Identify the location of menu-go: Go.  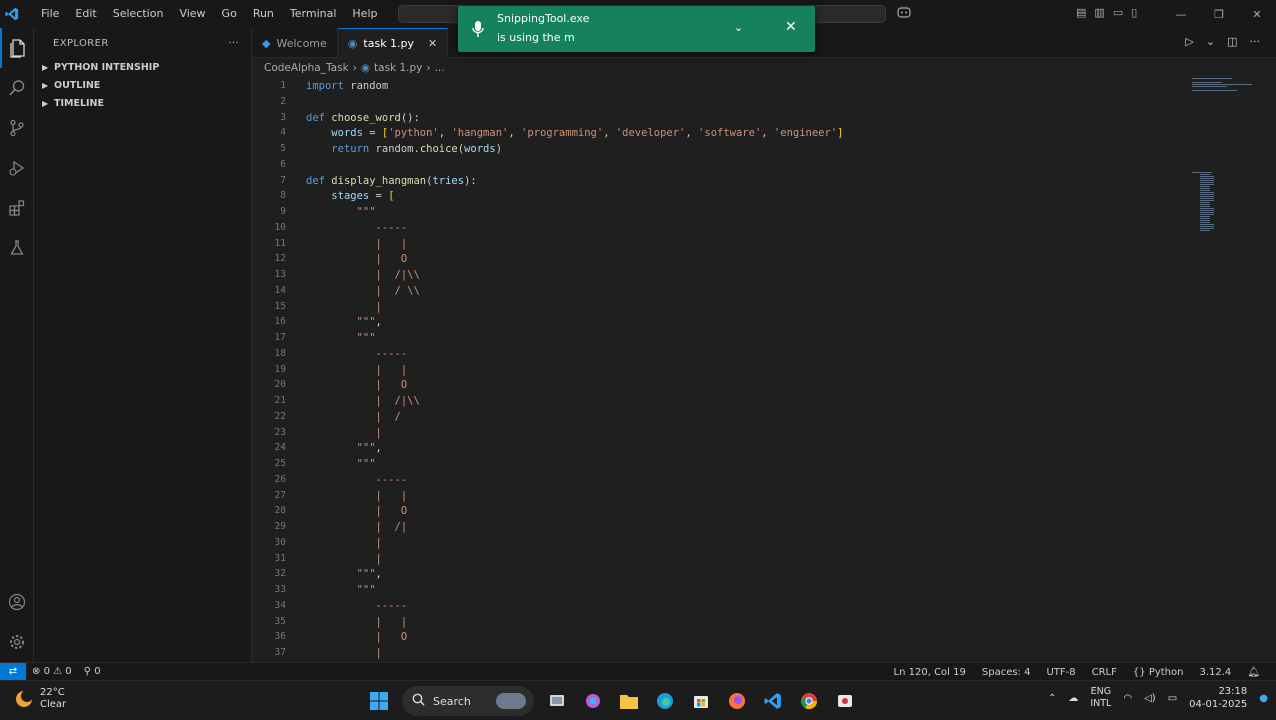
(229, 14).